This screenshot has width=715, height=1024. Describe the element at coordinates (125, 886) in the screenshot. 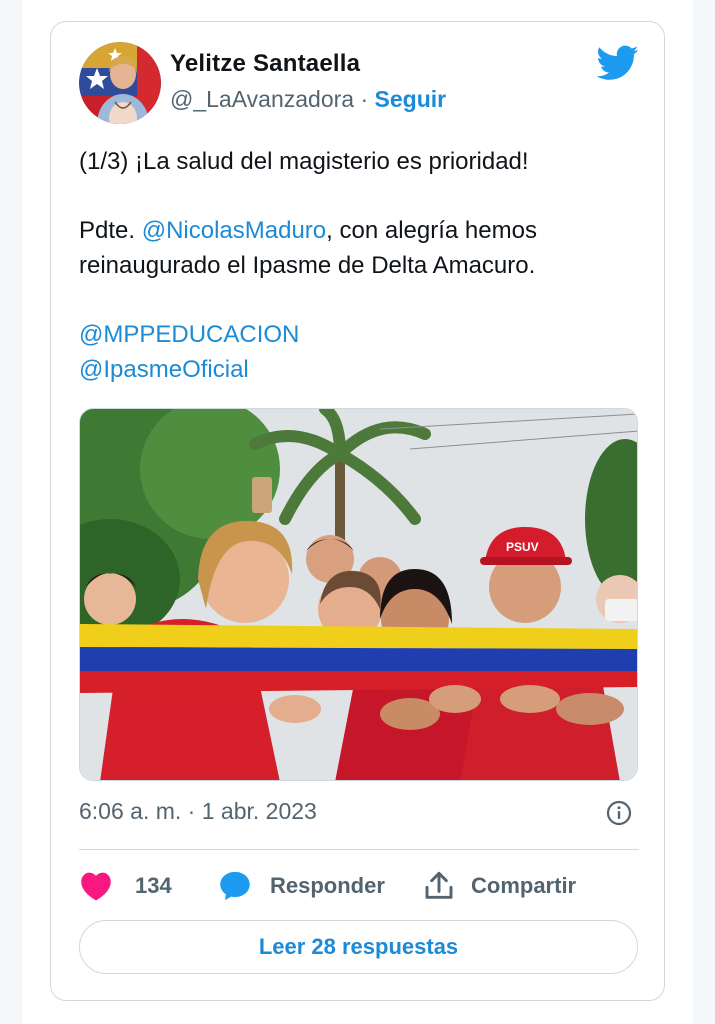

I see `like-button: 134` at that location.